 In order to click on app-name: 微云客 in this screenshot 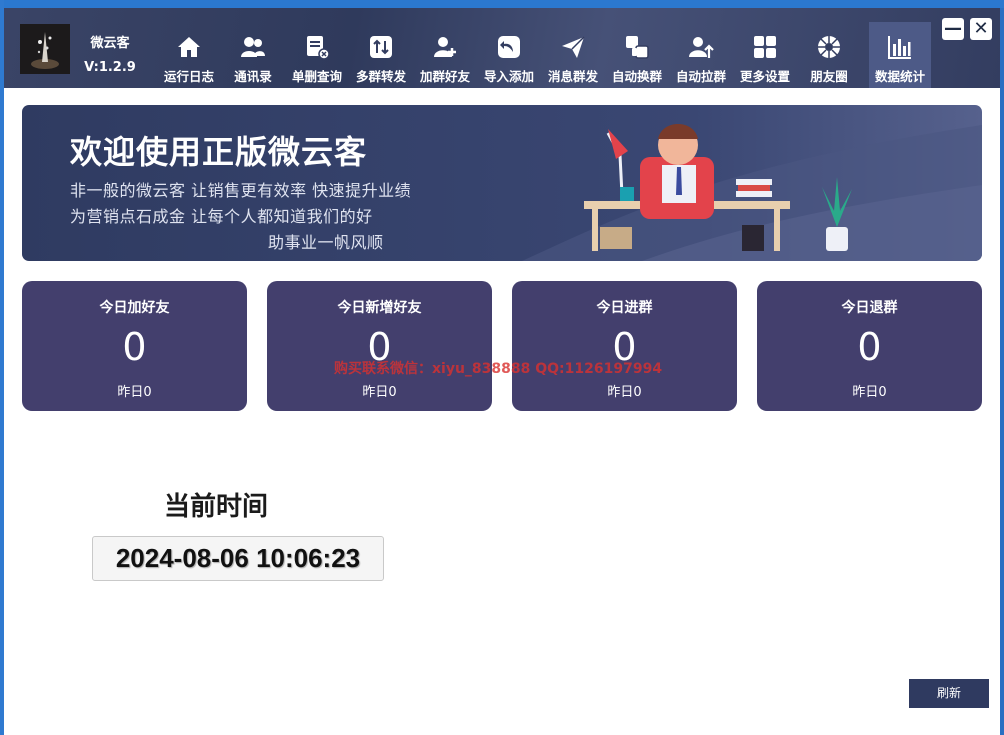, I will do `click(110, 43)`.